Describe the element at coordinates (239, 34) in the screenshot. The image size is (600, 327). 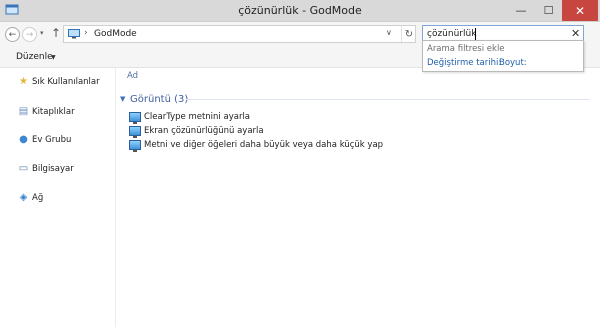
I see `address-field: › GodMode ∨ ↻` at that location.